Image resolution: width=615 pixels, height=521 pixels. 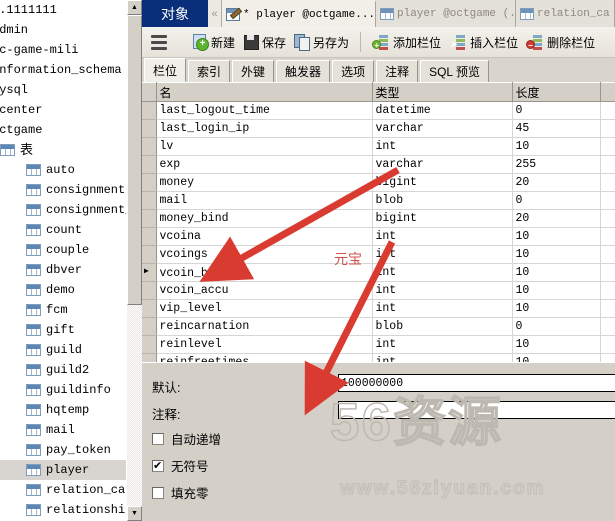 What do you see at coordinates (63, 170) in the screenshot?
I see `tree-item-auto: auto` at bounding box center [63, 170].